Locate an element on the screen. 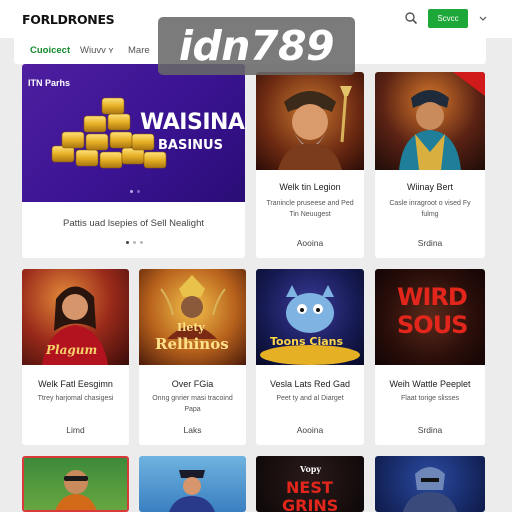  hero-caption: Pattis uad lsepies of Sell Nealight is located at coordinates (133, 223).